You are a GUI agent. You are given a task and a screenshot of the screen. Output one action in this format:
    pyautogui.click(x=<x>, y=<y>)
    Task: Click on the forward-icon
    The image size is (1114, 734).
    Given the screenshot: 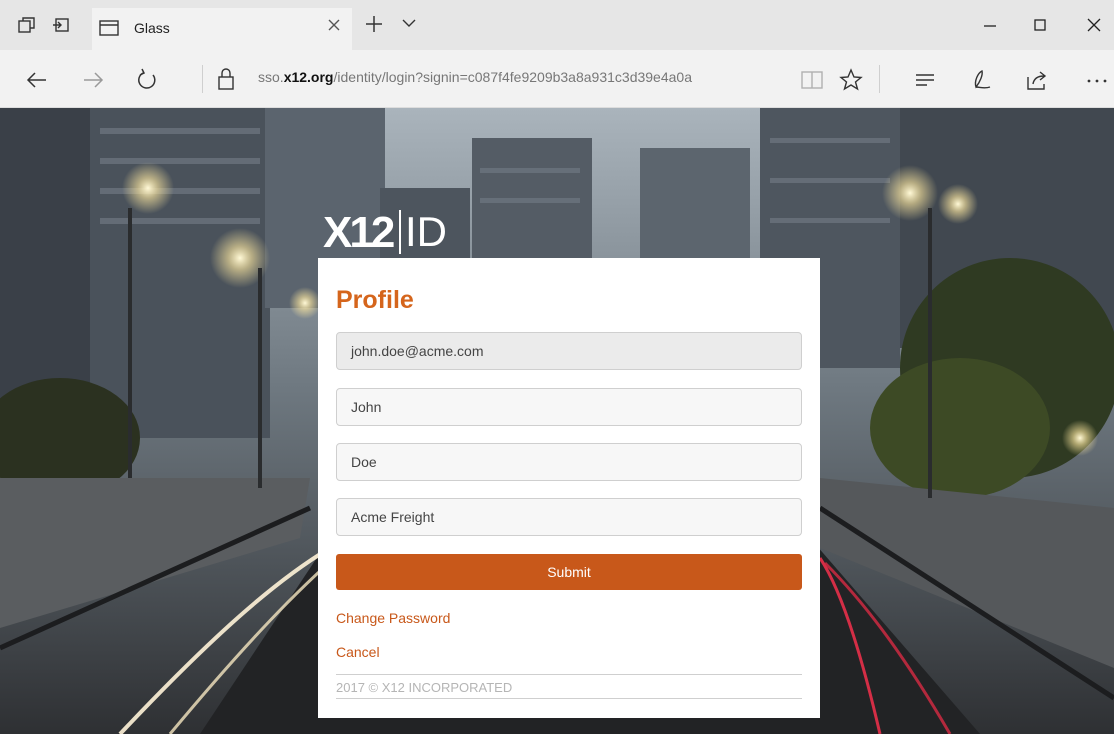 What is the action you would take?
    pyautogui.click(x=93, y=80)
    